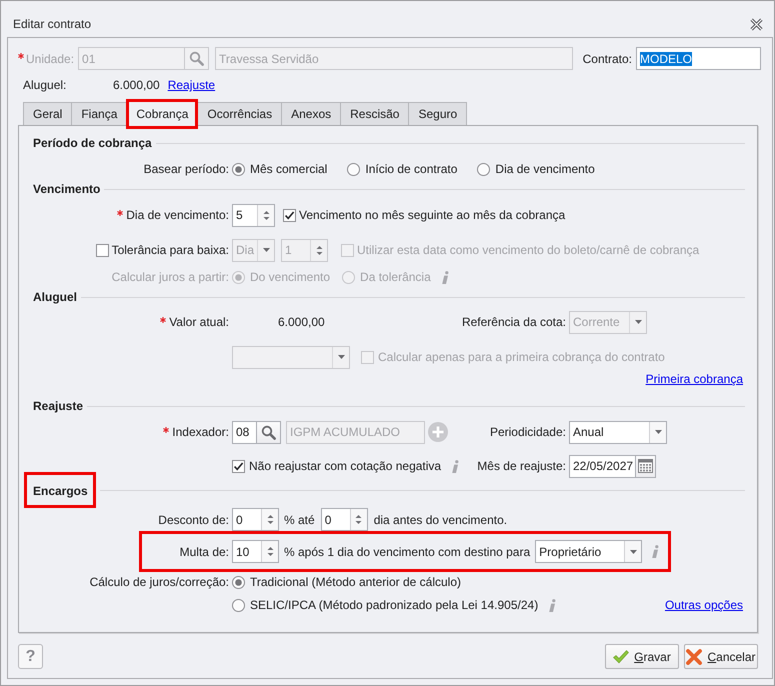 This screenshot has width=775, height=686. I want to click on label-text: dia antes do vencimento., so click(441, 519).